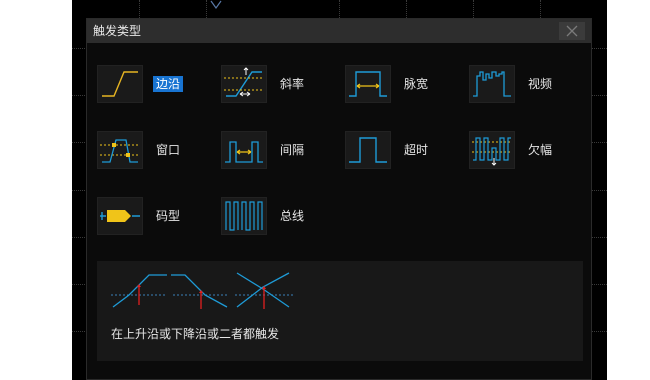 The image size is (650, 380). What do you see at coordinates (244, 84) in the screenshot?
I see `slope-trigger-icon` at bounding box center [244, 84].